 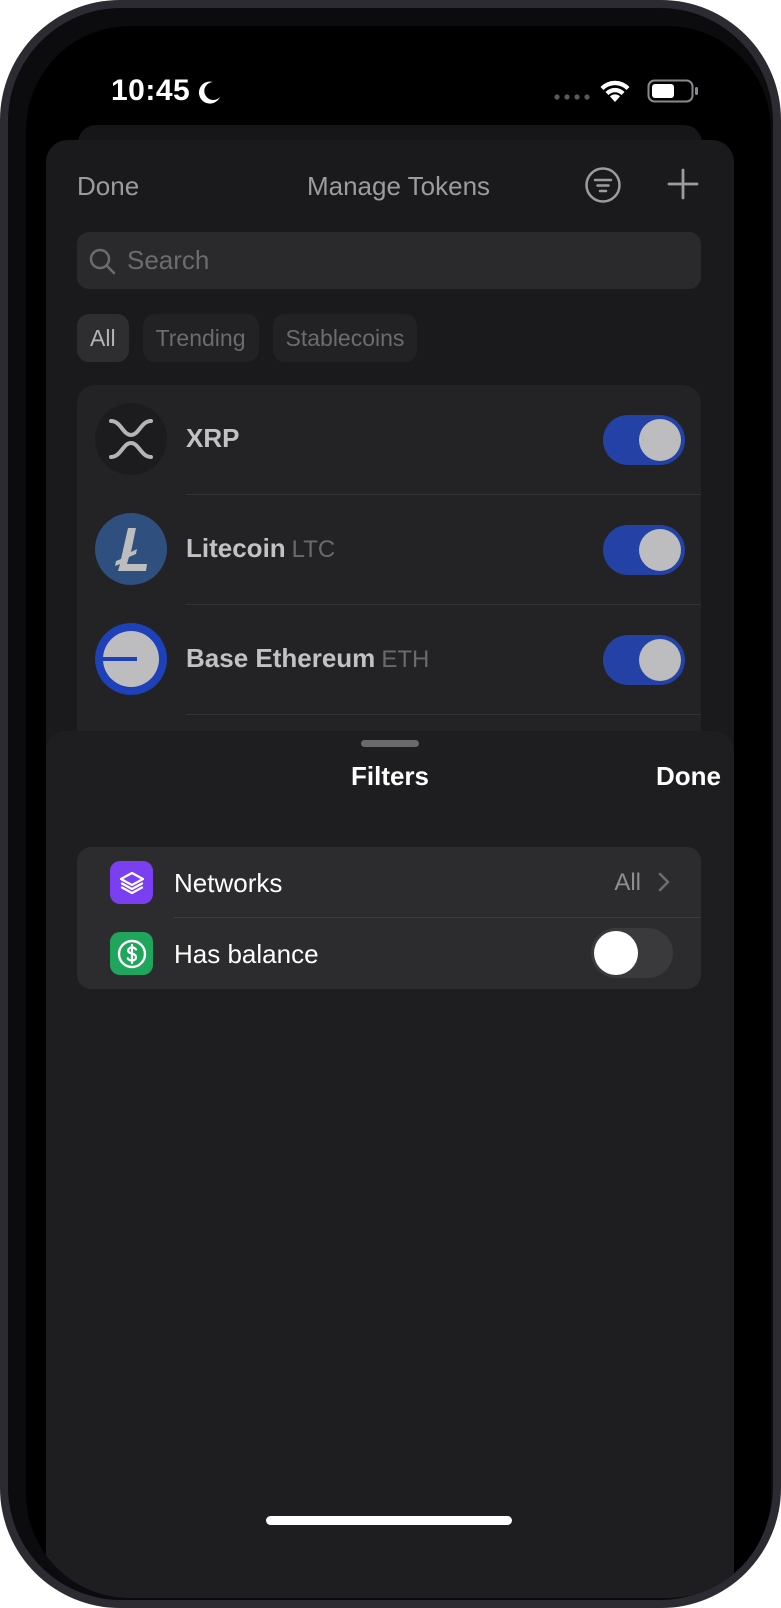 What do you see at coordinates (664, 882) in the screenshot?
I see `chevron-right-icon` at bounding box center [664, 882].